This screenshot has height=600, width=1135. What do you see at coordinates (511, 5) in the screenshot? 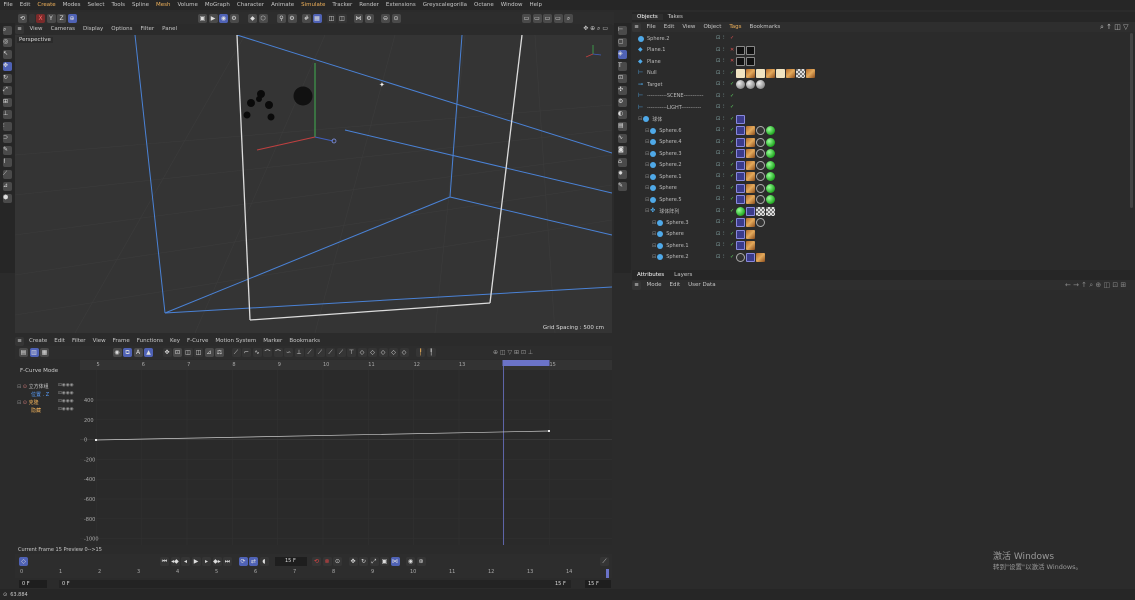
I see `menu-item-window: Window` at bounding box center [511, 5].